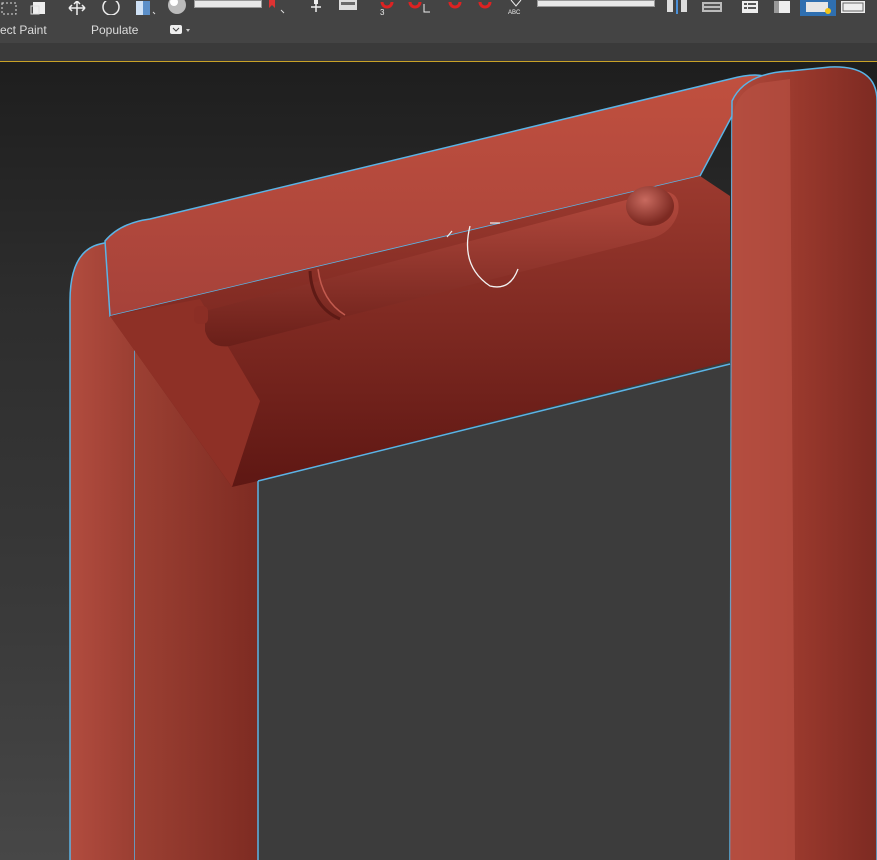  I want to click on material-editor-icon, so click(854, 8).